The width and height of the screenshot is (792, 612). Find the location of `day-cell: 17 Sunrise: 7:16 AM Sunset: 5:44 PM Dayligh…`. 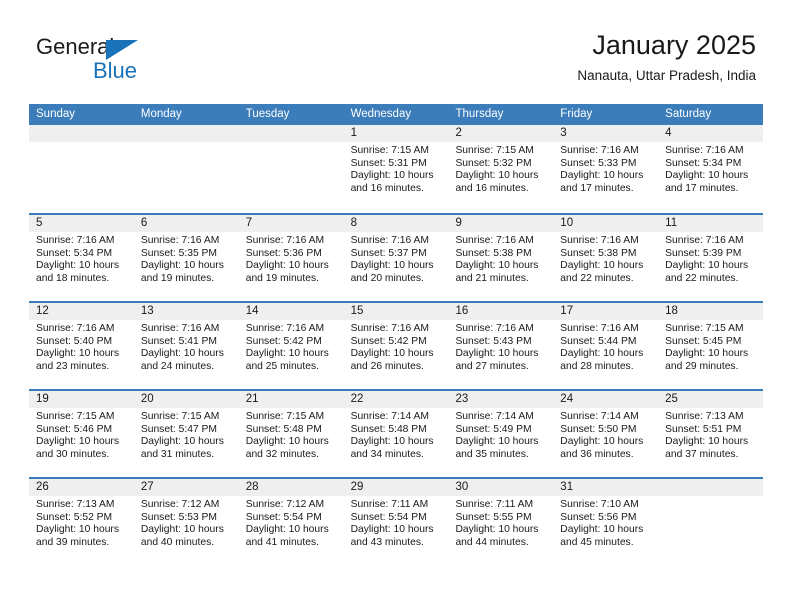

day-cell: 17 Sunrise: 7:16 AM Sunset: 5:44 PM Dayligh… is located at coordinates (606, 346).